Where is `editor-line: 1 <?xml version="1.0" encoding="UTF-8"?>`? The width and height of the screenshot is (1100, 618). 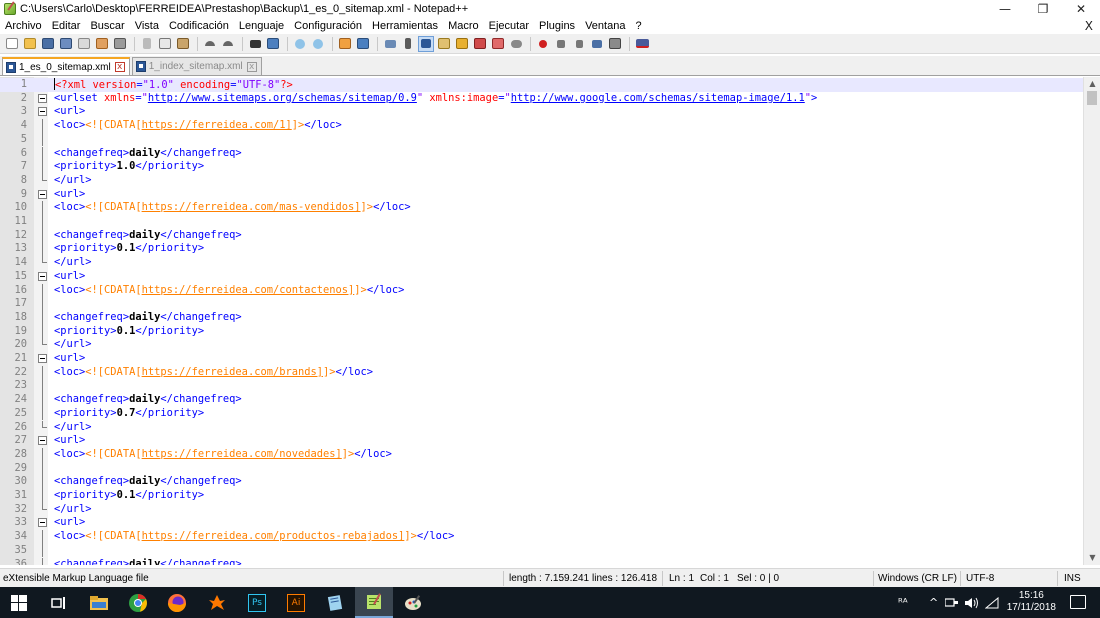 editor-line: 1 <?xml version="1.0" encoding="UTF-8"?> is located at coordinates (541, 85).